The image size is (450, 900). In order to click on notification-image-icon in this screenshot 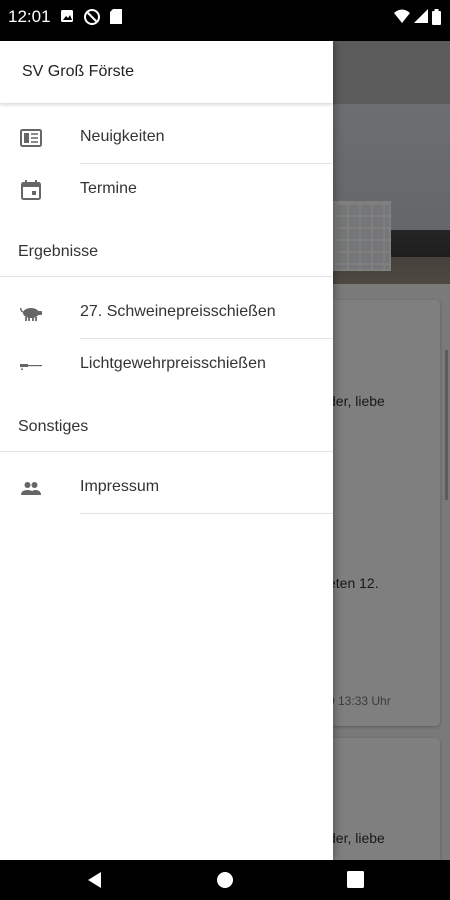, I will do `click(67, 16)`.